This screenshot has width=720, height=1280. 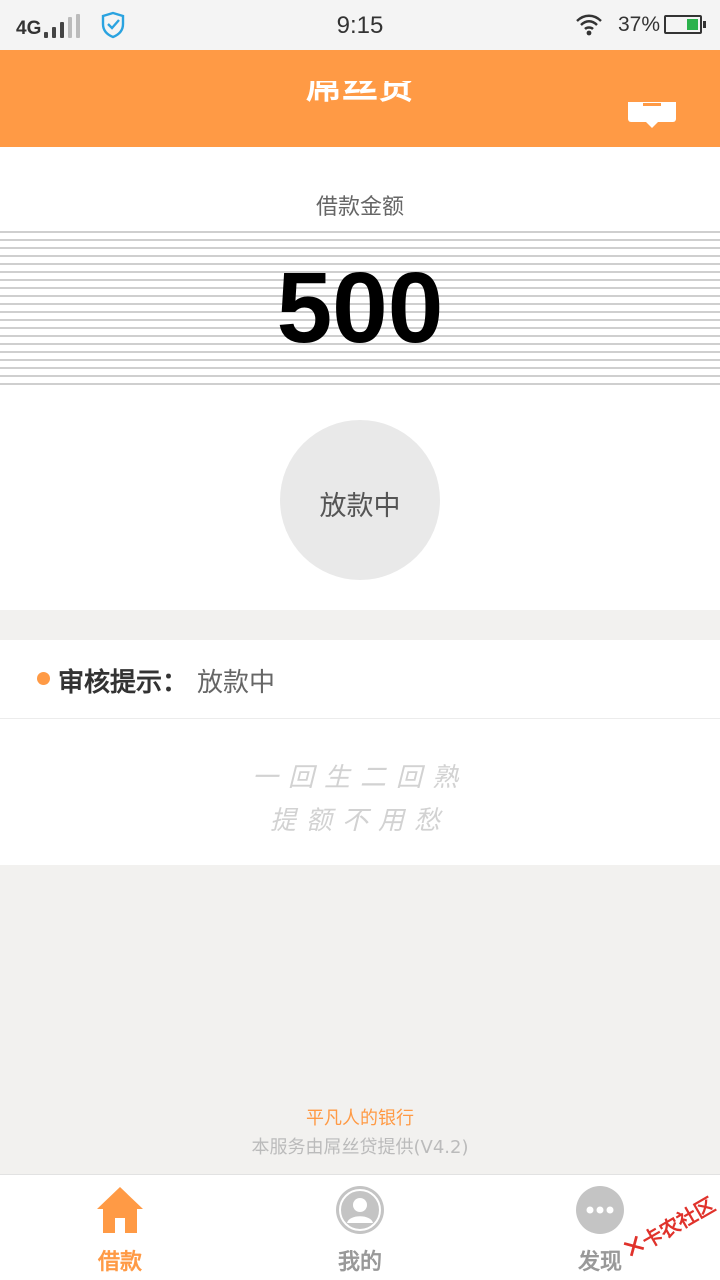 I want to click on user-icon, so click(x=360, y=1210).